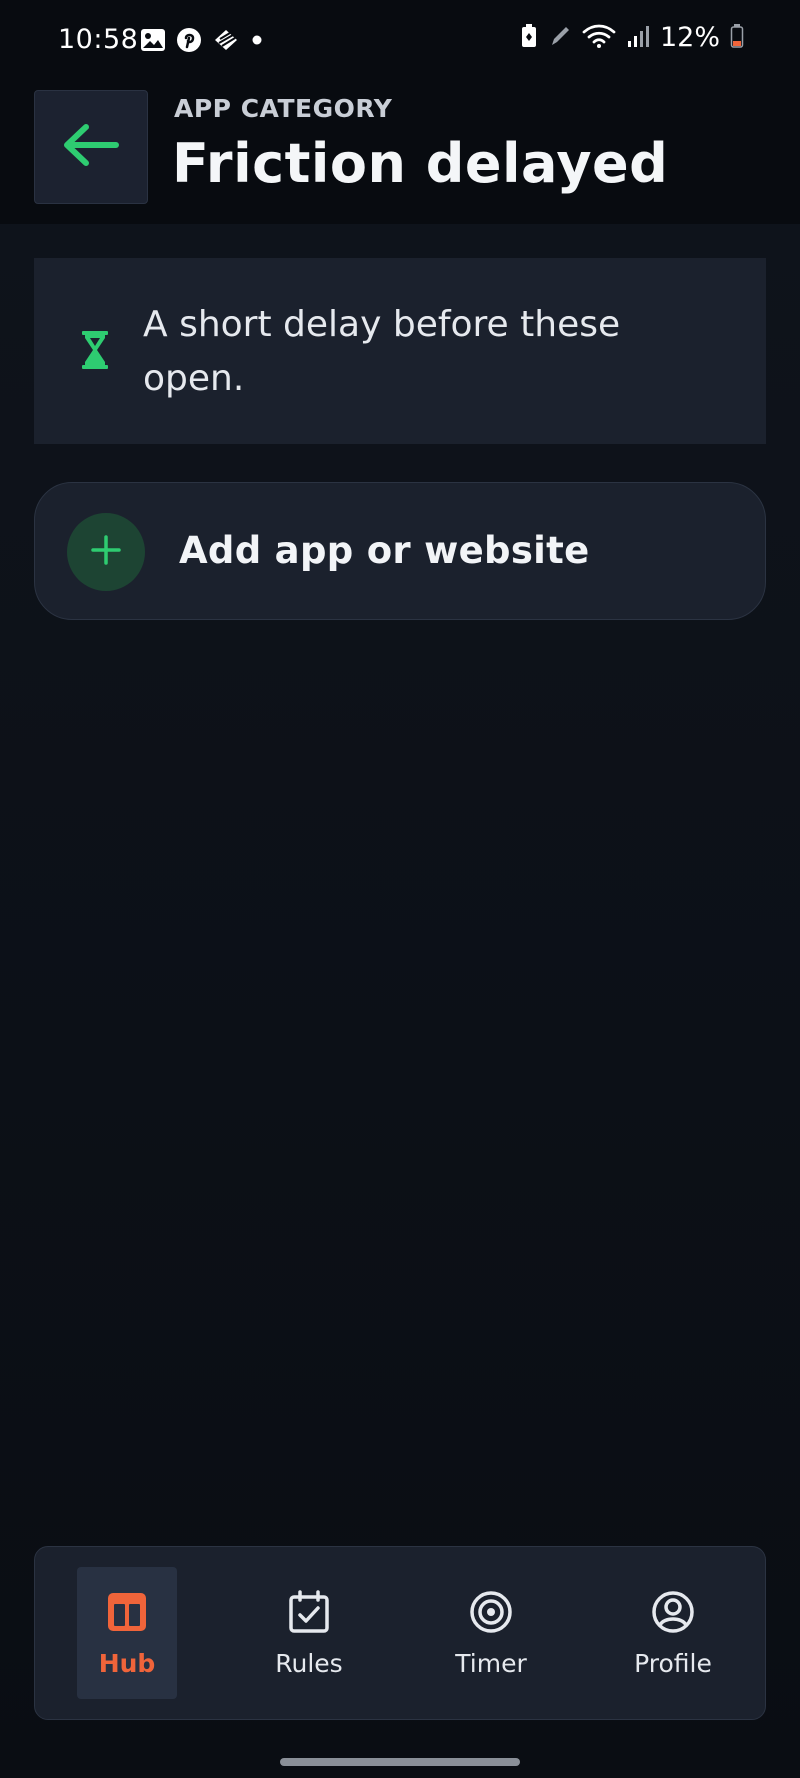  Describe the element at coordinates (309, 1612) in the screenshot. I see `calendar-check-icon` at that location.